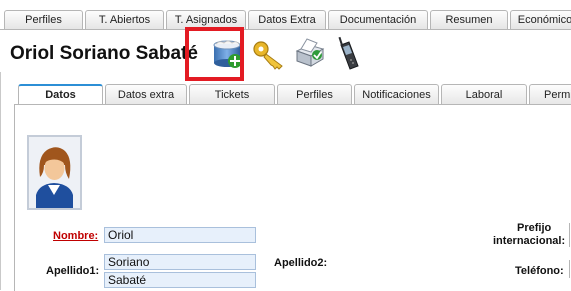  I want to click on nombre-field: Oriol, so click(180, 235).